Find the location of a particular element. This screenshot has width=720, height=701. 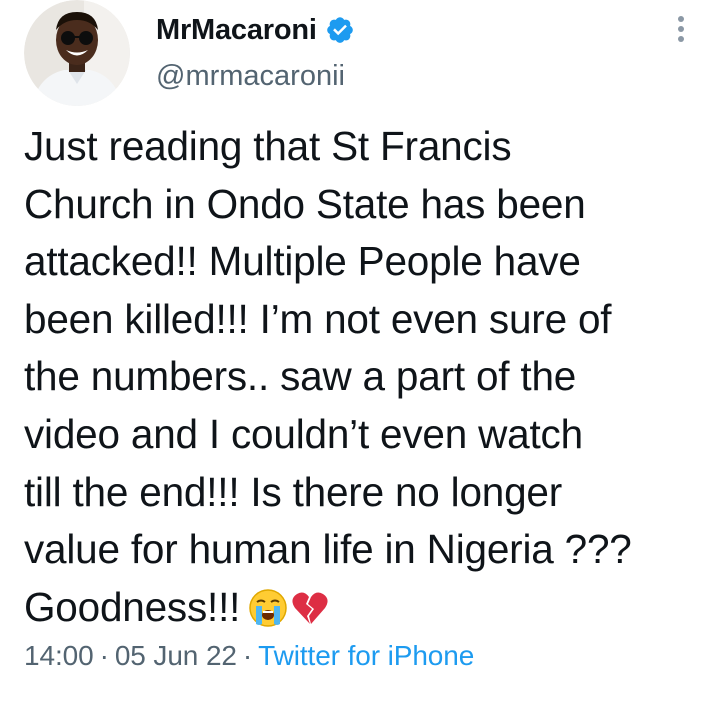

tweet-text-line: been killed!!! I’m not even sure of is located at coordinates (318, 318).